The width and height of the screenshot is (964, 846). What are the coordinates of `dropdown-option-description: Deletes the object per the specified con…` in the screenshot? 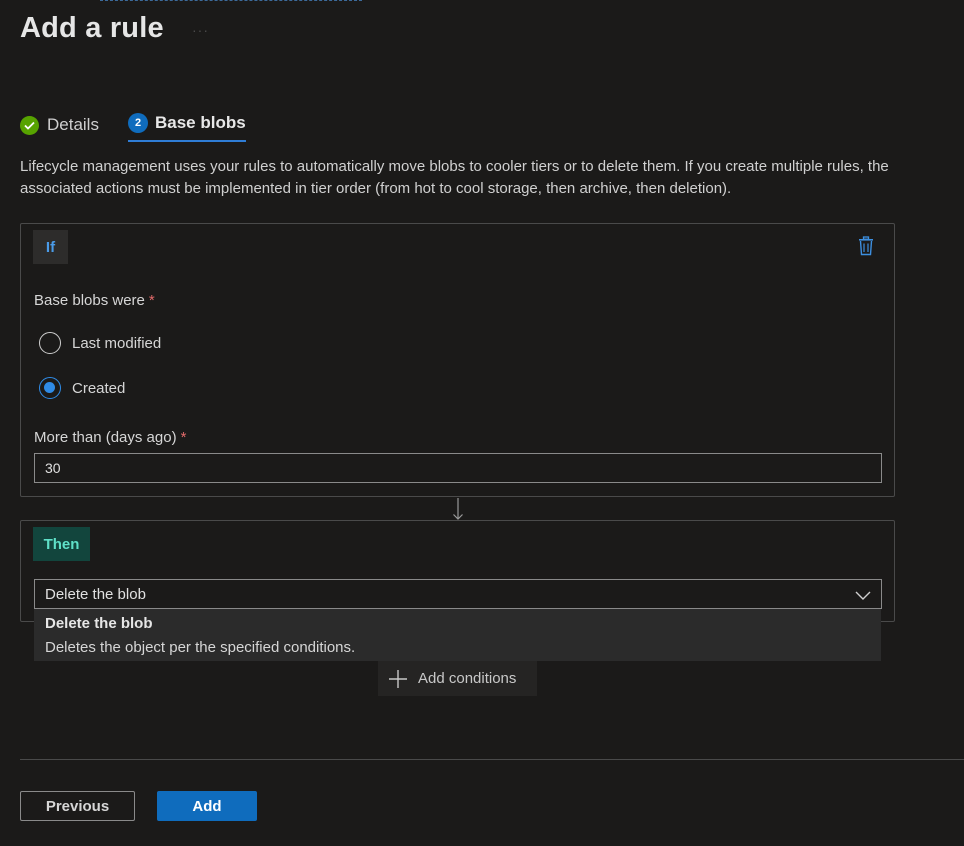 It's located at (200, 647).